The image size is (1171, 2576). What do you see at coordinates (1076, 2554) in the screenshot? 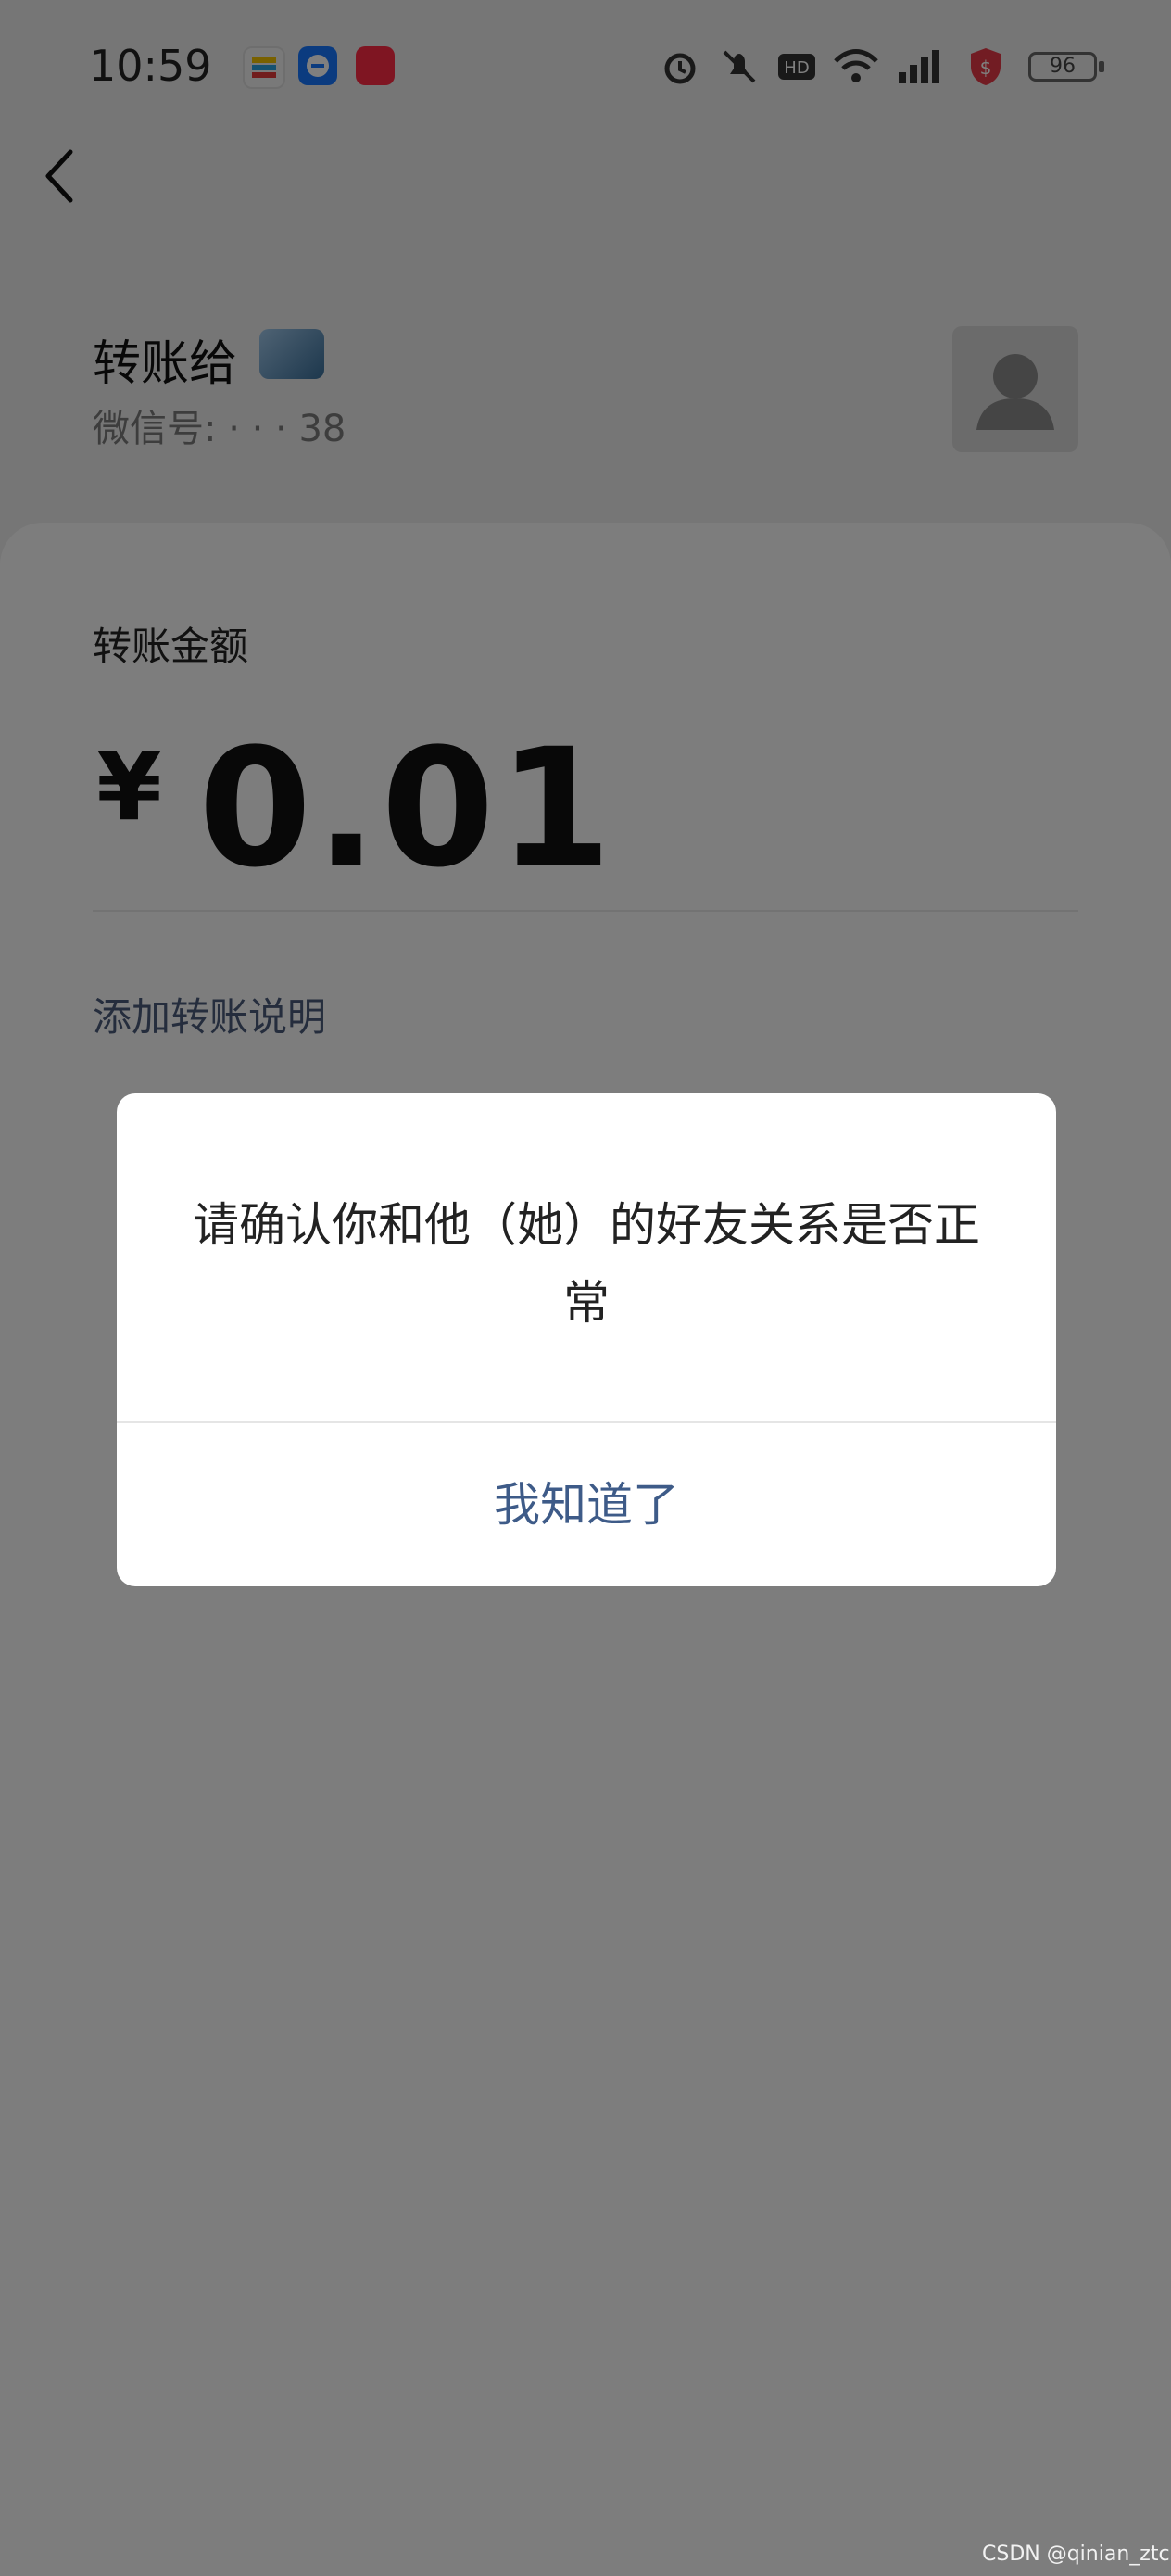
I see `watermark: CSDN @qinian_ztc` at bounding box center [1076, 2554].